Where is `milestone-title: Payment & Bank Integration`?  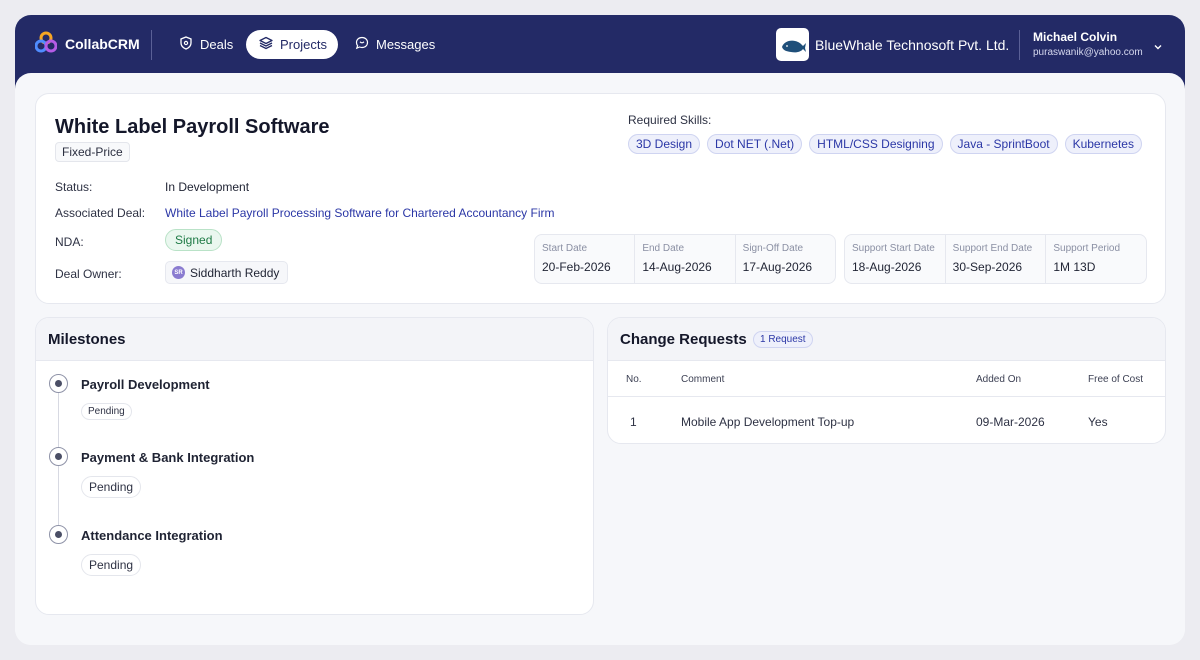 milestone-title: Payment & Bank Integration is located at coordinates (167, 457).